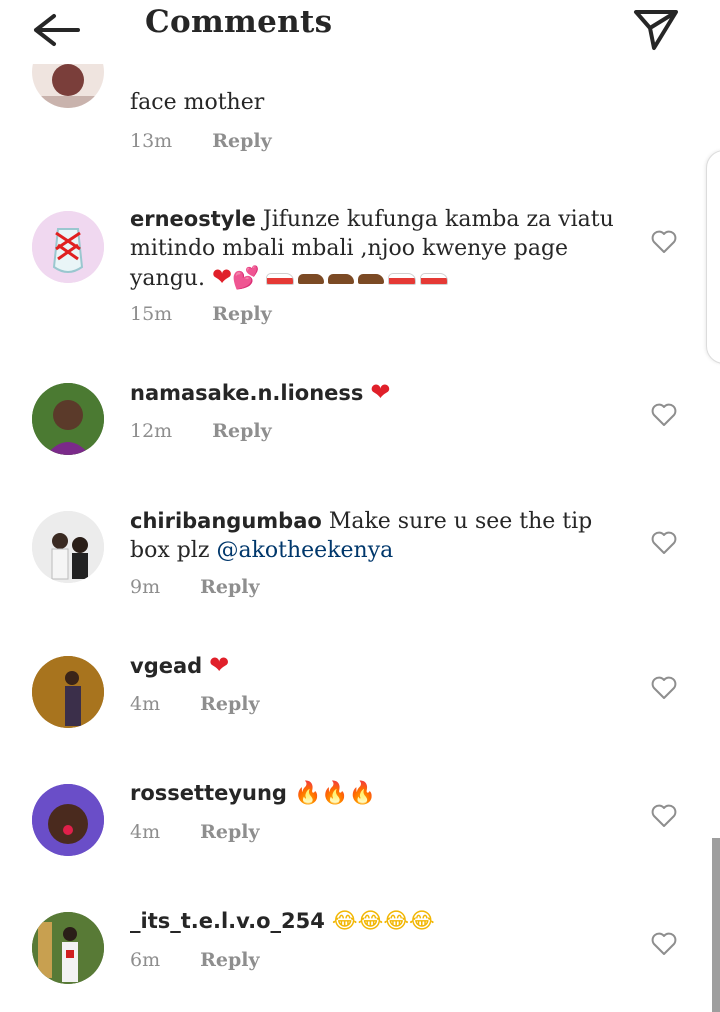 Image resolution: width=720 pixels, height=1012 pixels. Describe the element at coordinates (226, 521) in the screenshot. I see `comment-username: chiribangumbao` at that location.